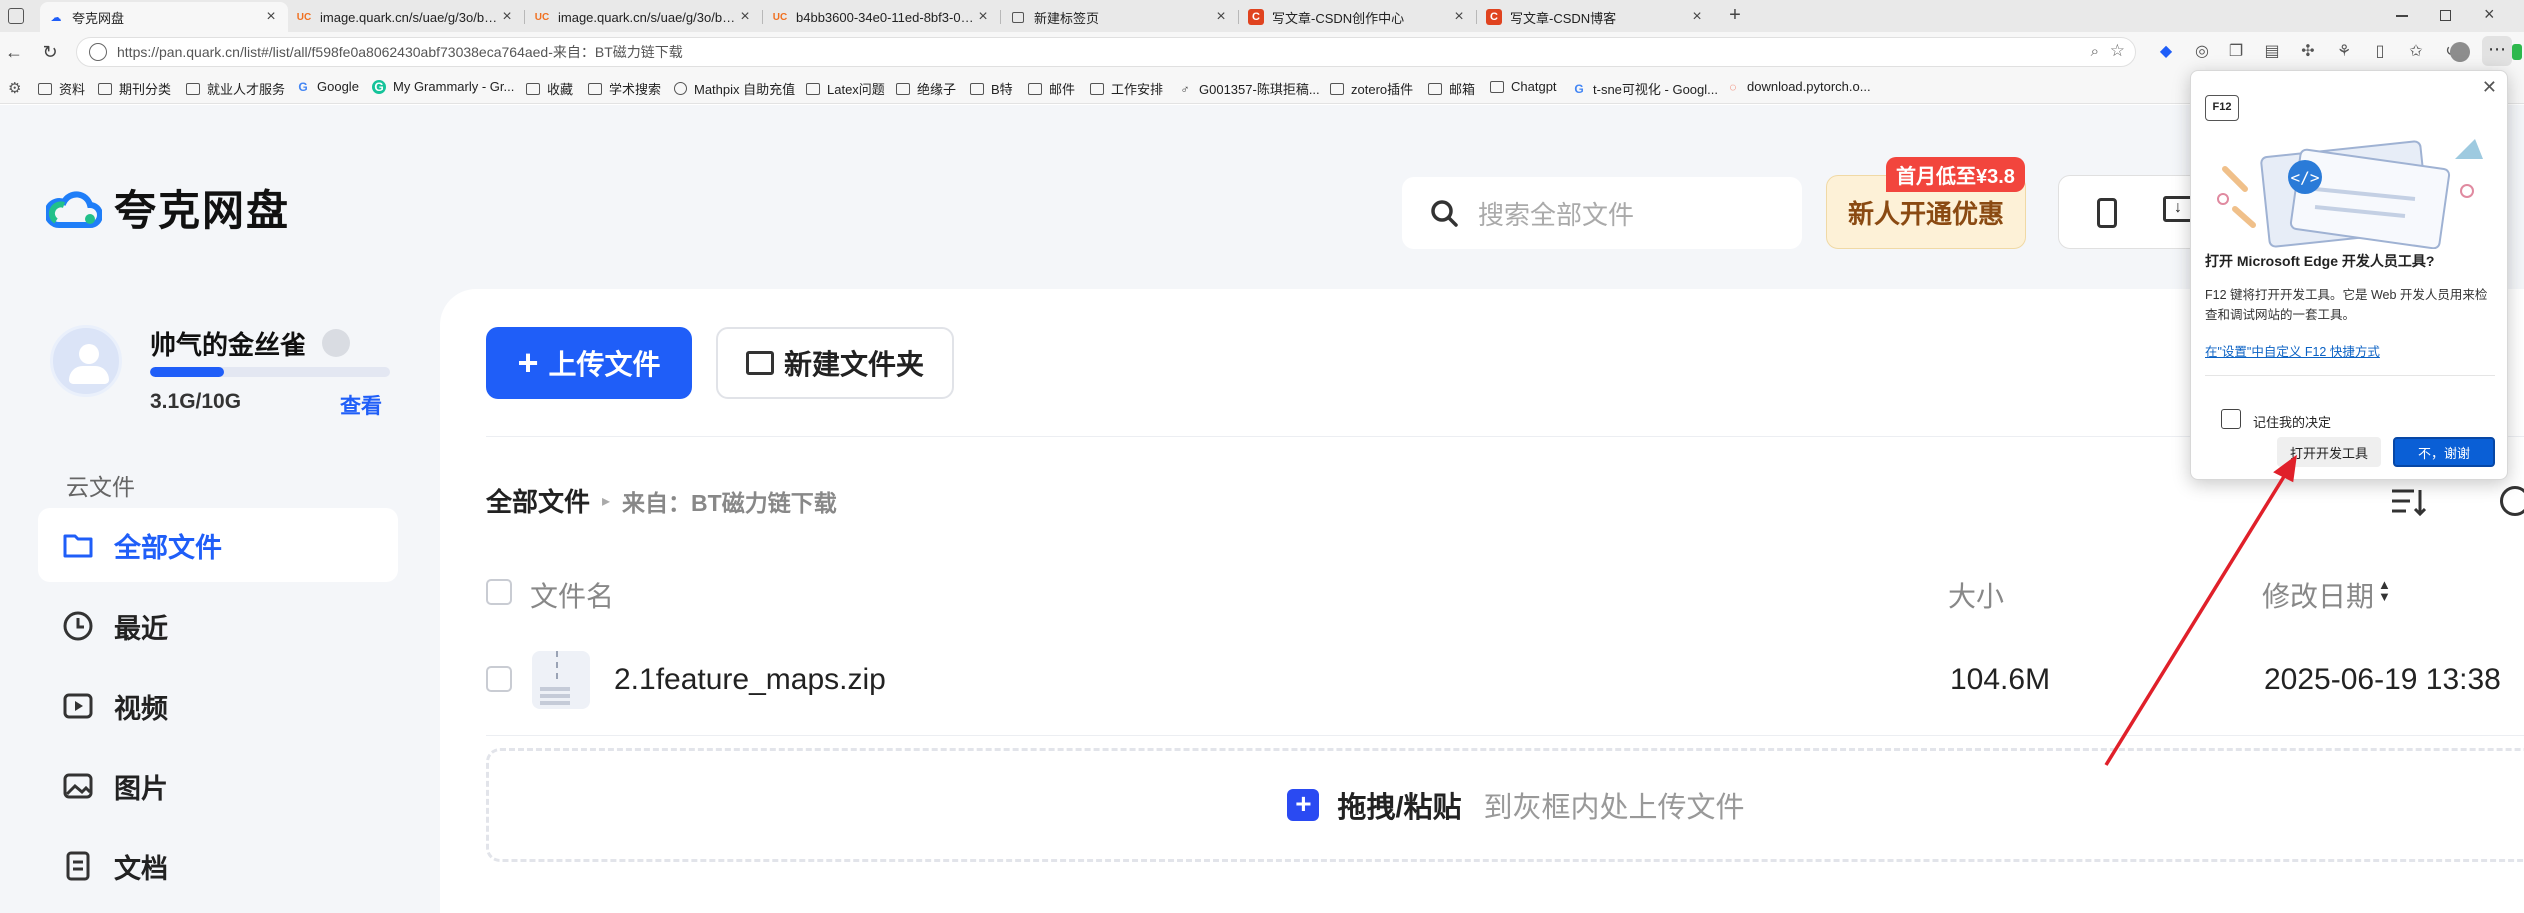 This screenshot has height=913, width=2524. What do you see at coordinates (218, 626) in the screenshot?
I see `sidebar-item-recent: 最近` at bounding box center [218, 626].